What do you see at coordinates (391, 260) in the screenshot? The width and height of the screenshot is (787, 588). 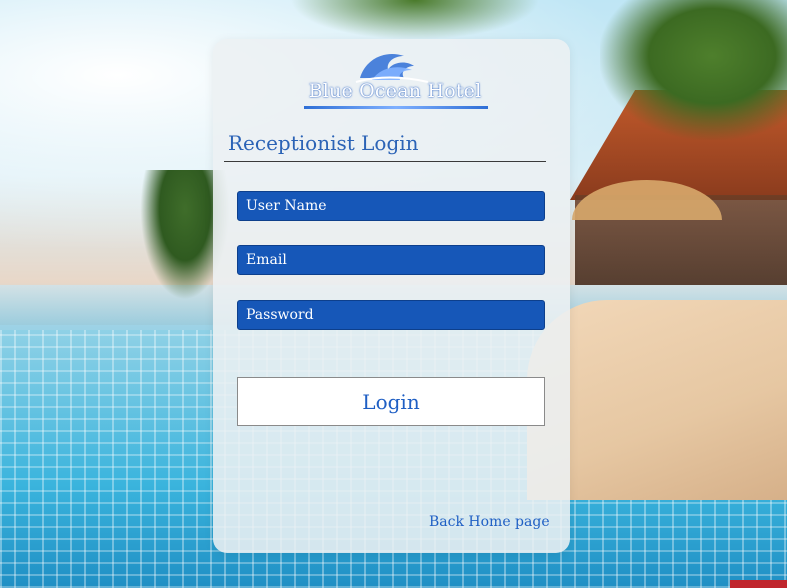 I see `email-input` at bounding box center [391, 260].